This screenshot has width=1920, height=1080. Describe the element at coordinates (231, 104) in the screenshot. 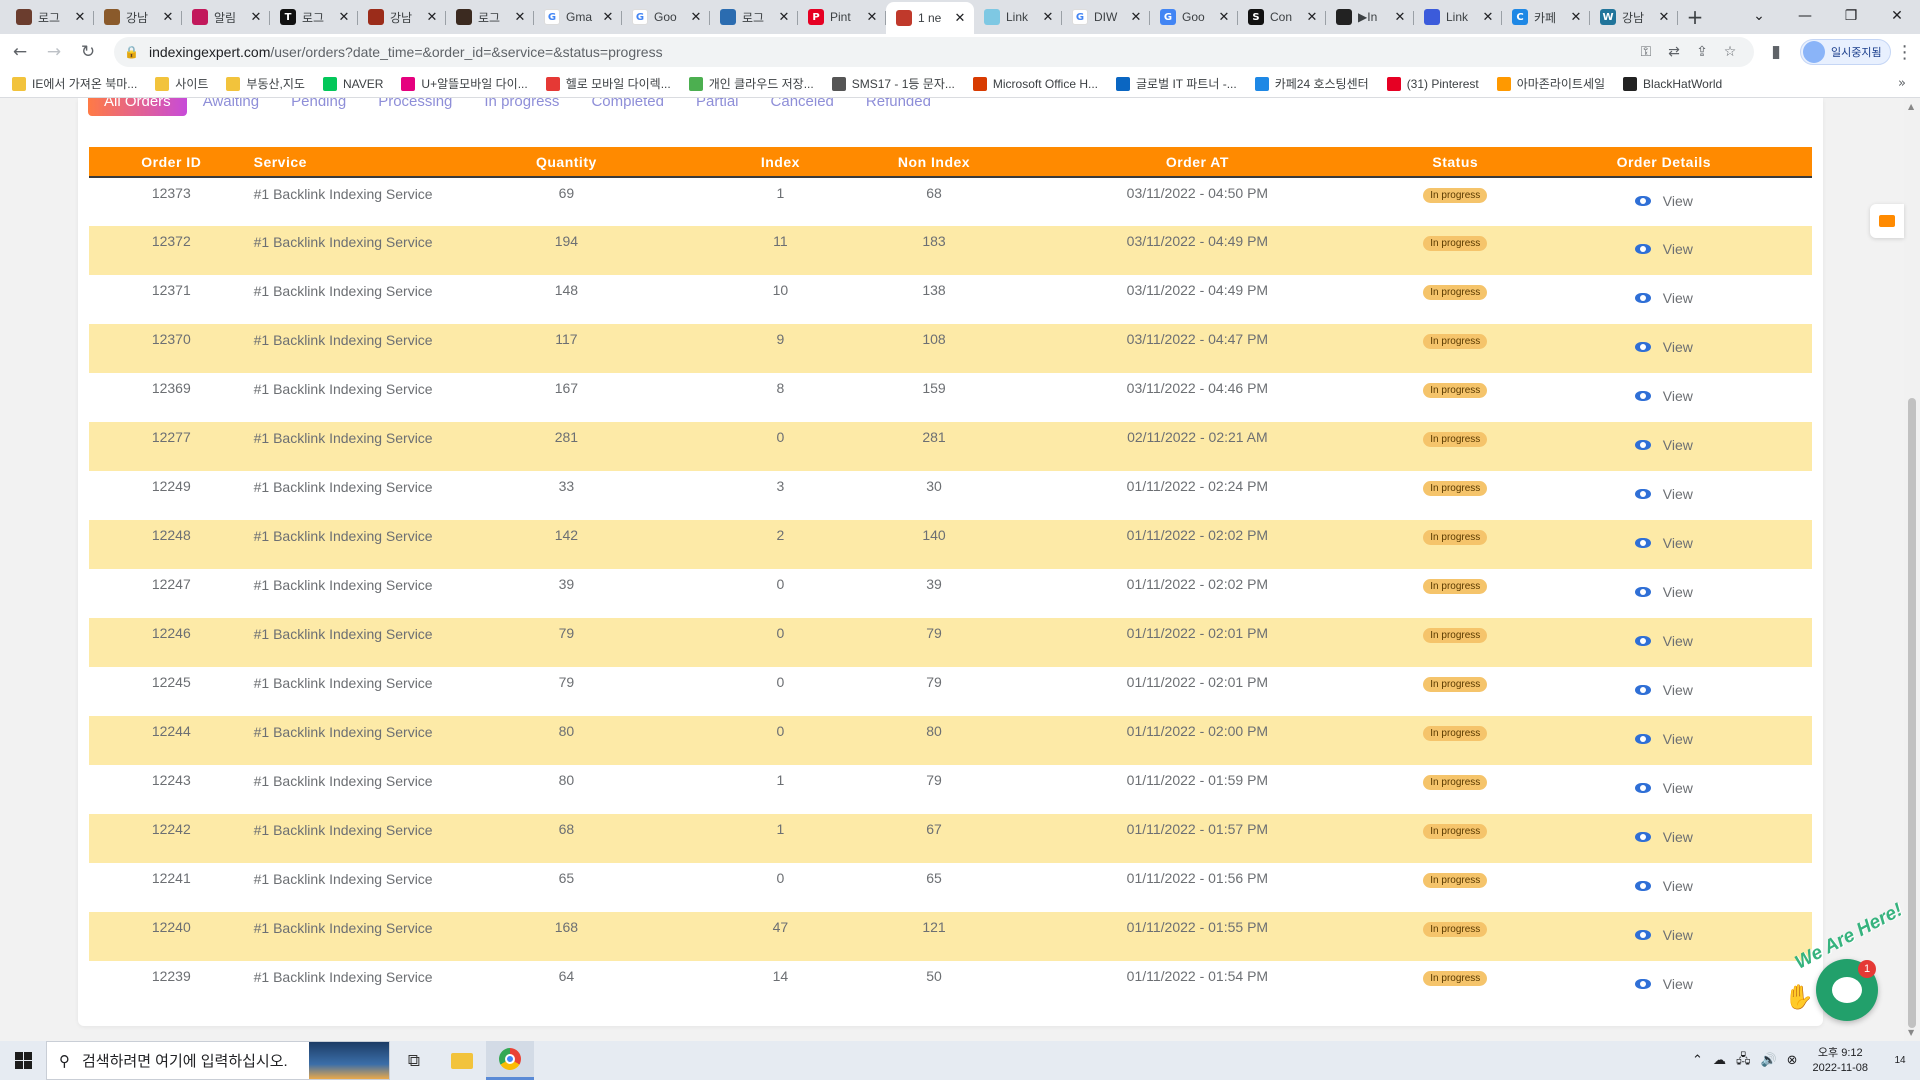

I see `filter-tab: Awaiting` at that location.